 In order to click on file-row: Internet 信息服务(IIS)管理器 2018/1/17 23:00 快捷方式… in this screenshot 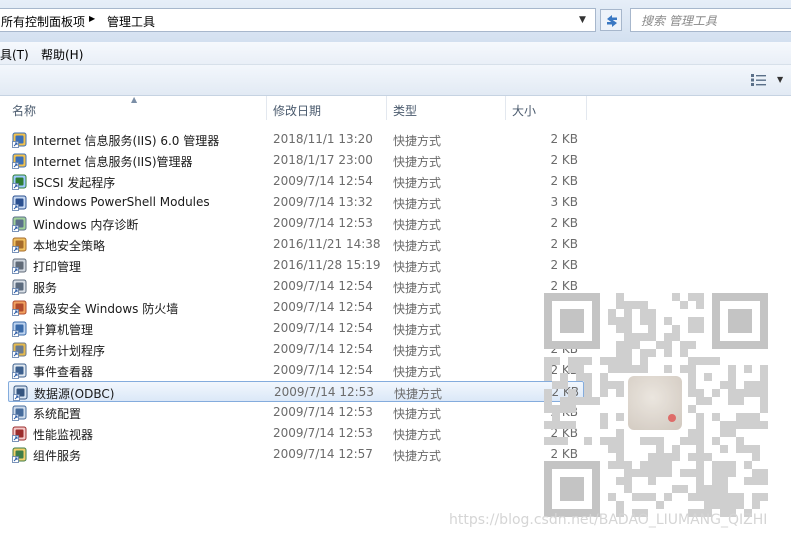, I will do `click(296, 160)`.